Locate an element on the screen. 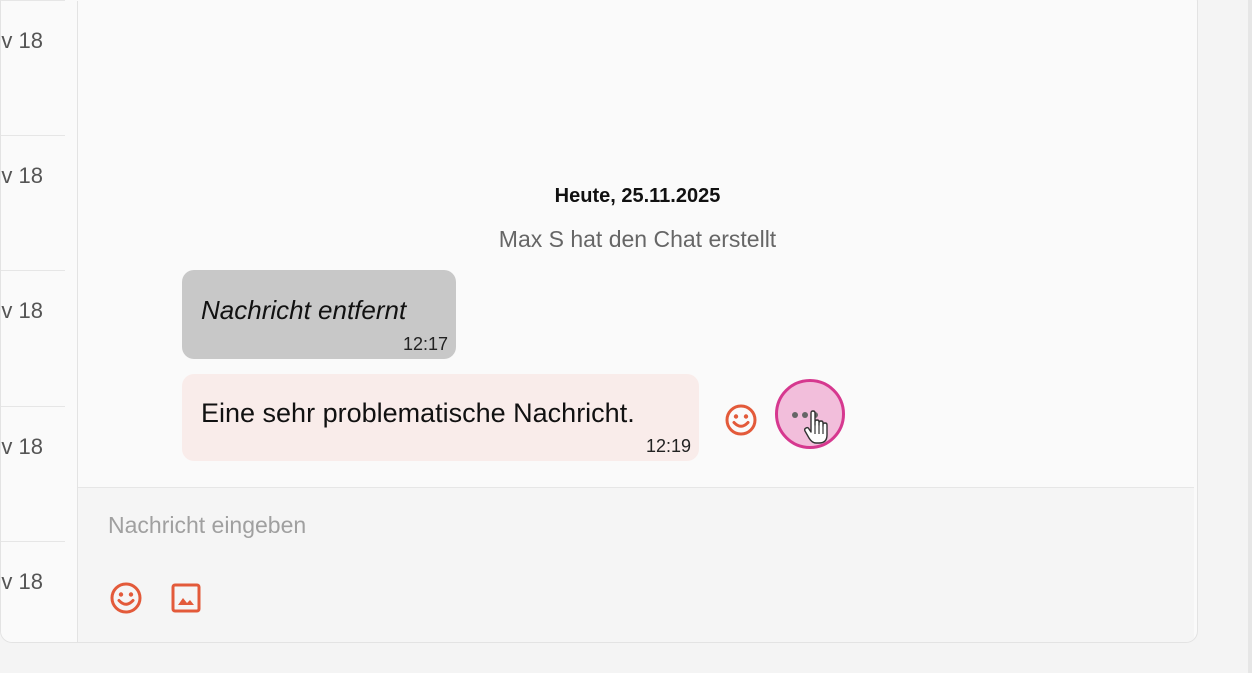 The height and width of the screenshot is (673, 1252). message-time: 12:17 is located at coordinates (425, 344).